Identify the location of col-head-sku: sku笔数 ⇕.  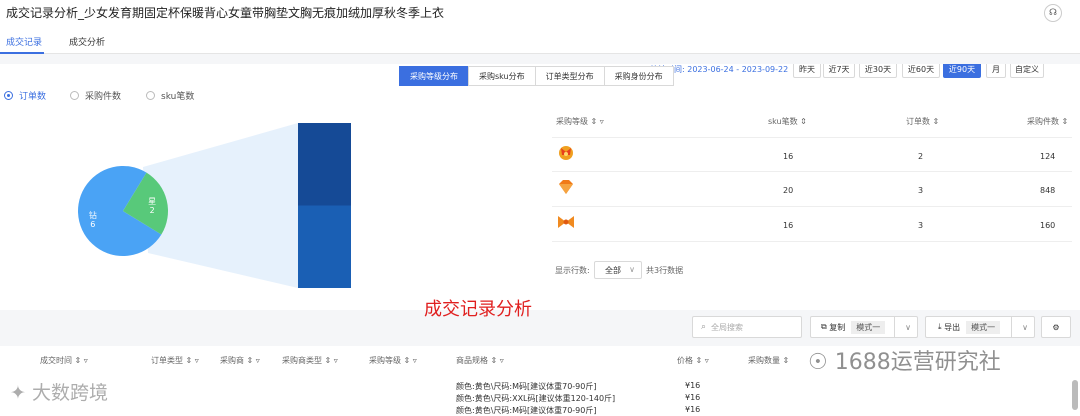
(787, 121).